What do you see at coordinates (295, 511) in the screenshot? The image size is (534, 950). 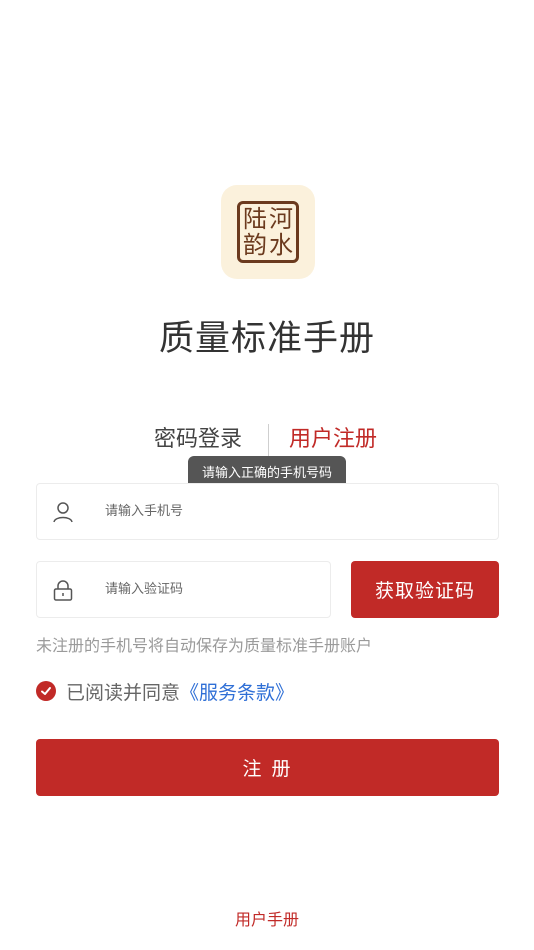 I see `phone-input` at bounding box center [295, 511].